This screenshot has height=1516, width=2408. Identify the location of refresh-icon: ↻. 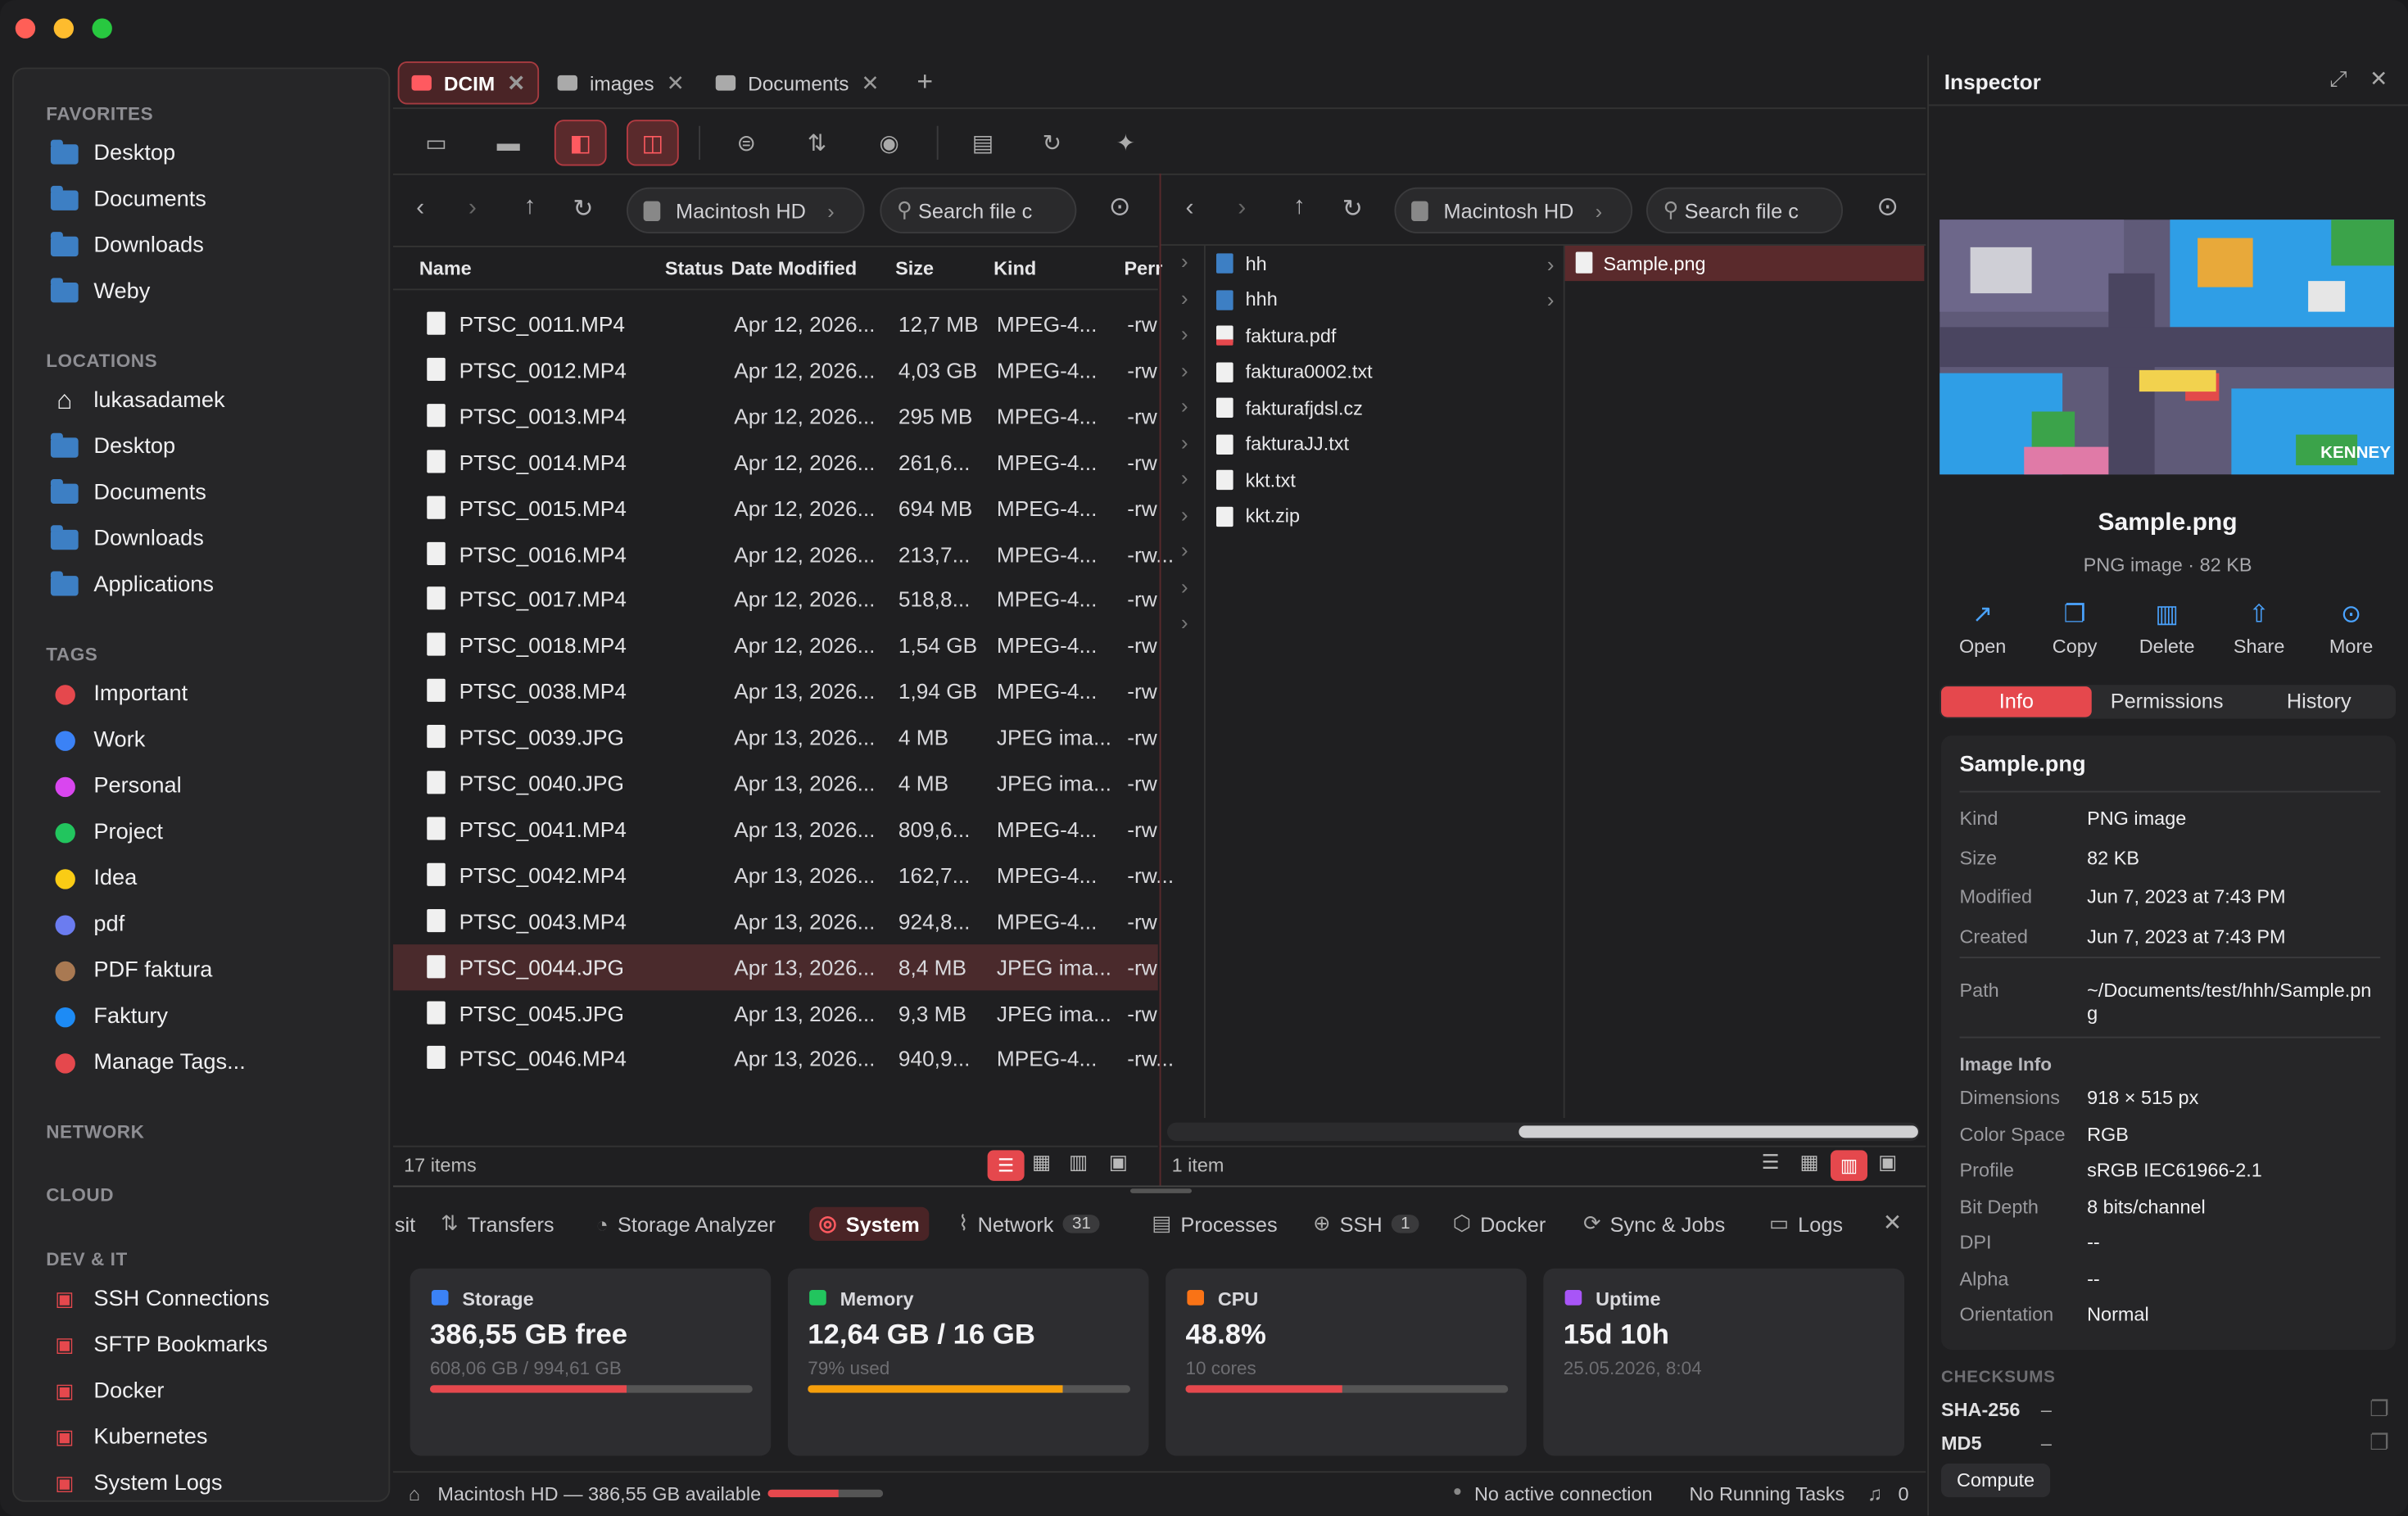
(1052, 142).